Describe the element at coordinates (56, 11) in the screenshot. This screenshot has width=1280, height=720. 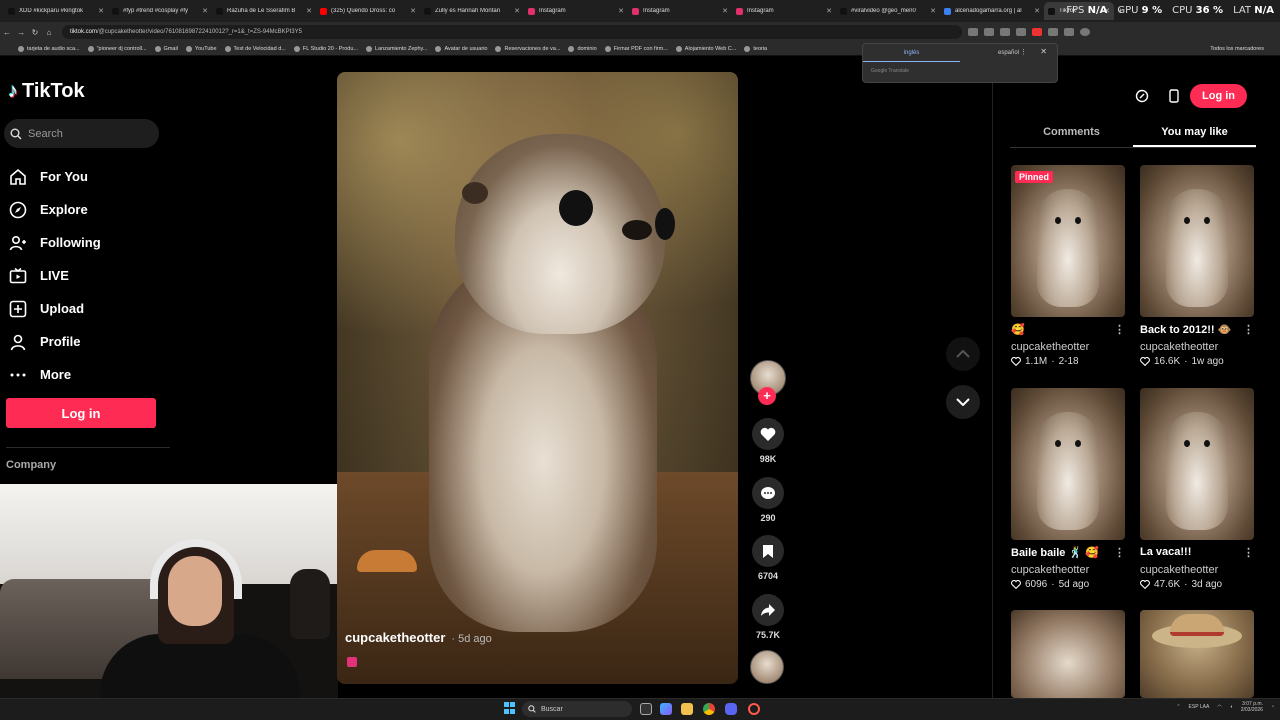
I see `browser-tab: XDD #kickparu #kingtok ✕` at that location.